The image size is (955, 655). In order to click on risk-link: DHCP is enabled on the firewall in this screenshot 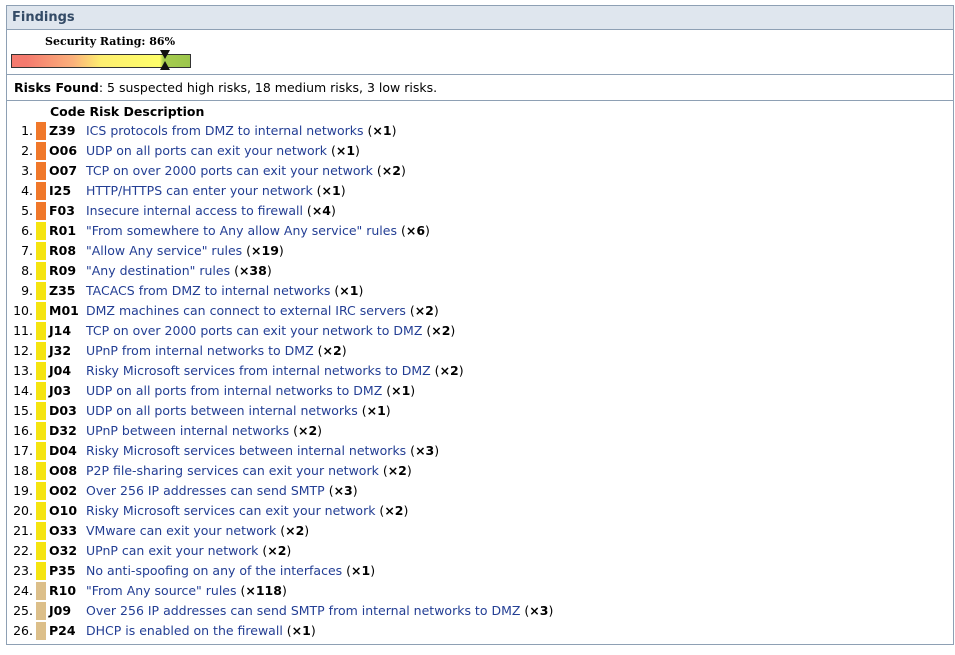, I will do `click(184, 630)`.